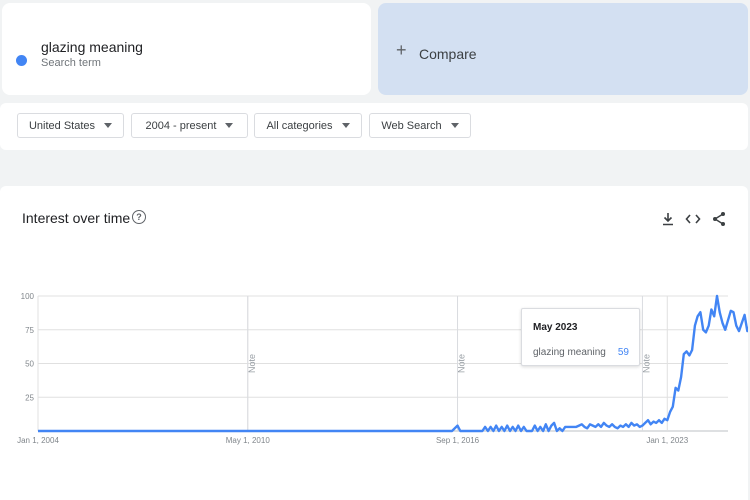  Describe the element at coordinates (448, 54) in the screenshot. I see `compare-label: Compare` at that location.